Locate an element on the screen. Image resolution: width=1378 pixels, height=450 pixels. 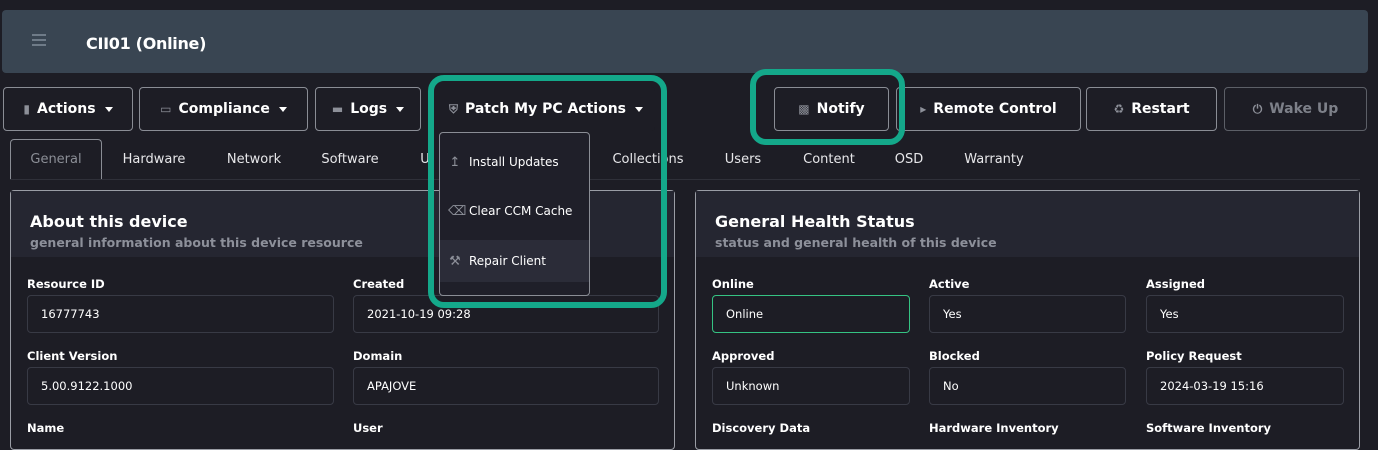
online-field: Online is located at coordinates (811, 314).